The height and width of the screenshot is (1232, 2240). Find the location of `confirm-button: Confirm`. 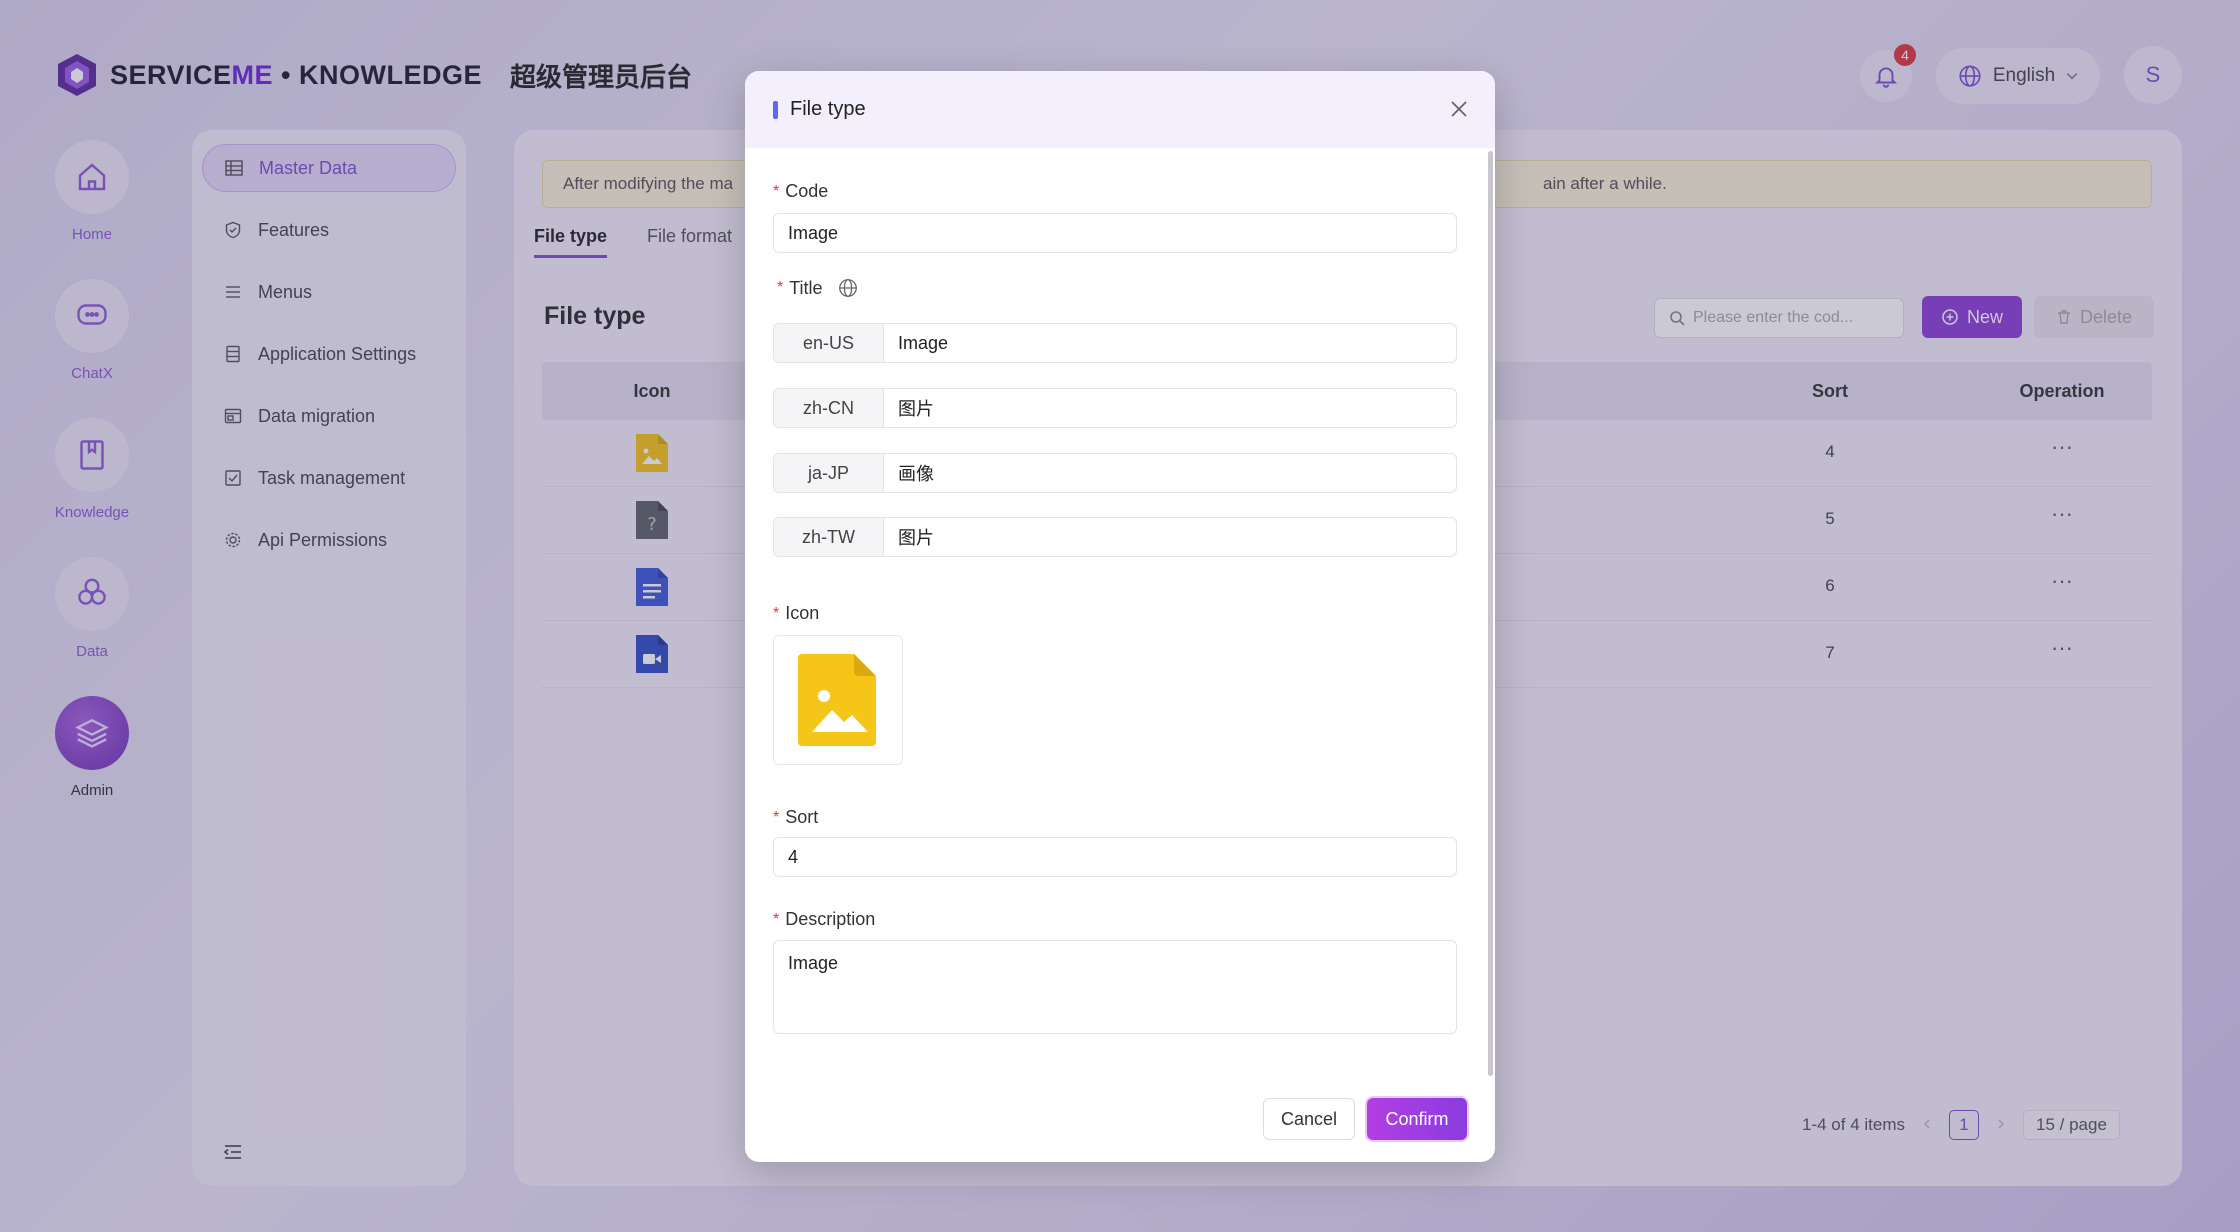

confirm-button: Confirm is located at coordinates (1417, 1119).